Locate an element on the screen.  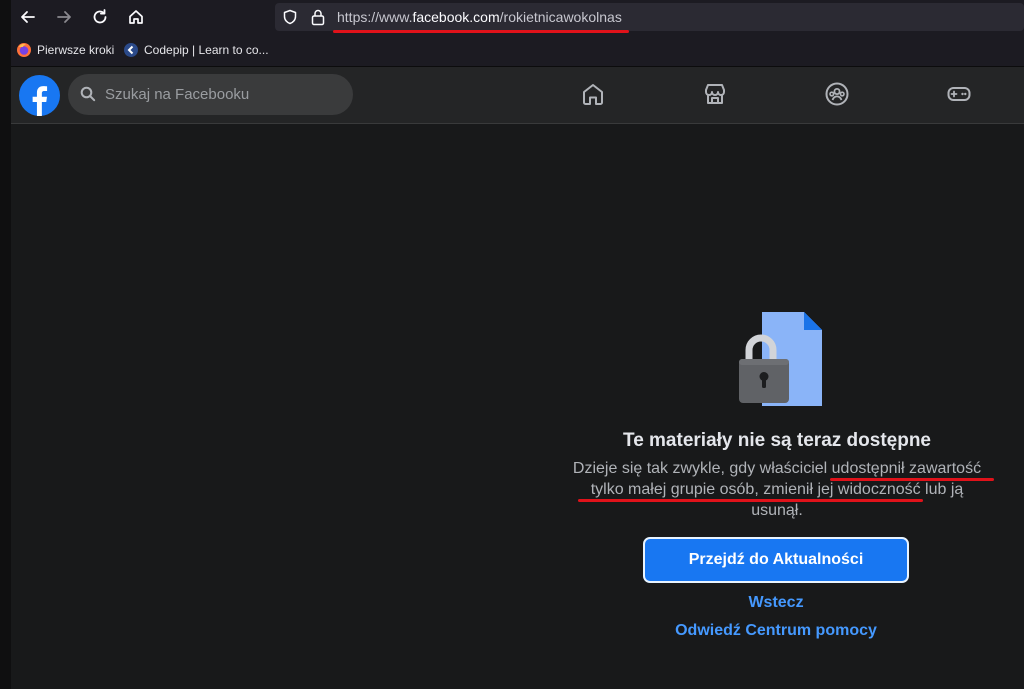
shield-icon is located at coordinates (290, 17).